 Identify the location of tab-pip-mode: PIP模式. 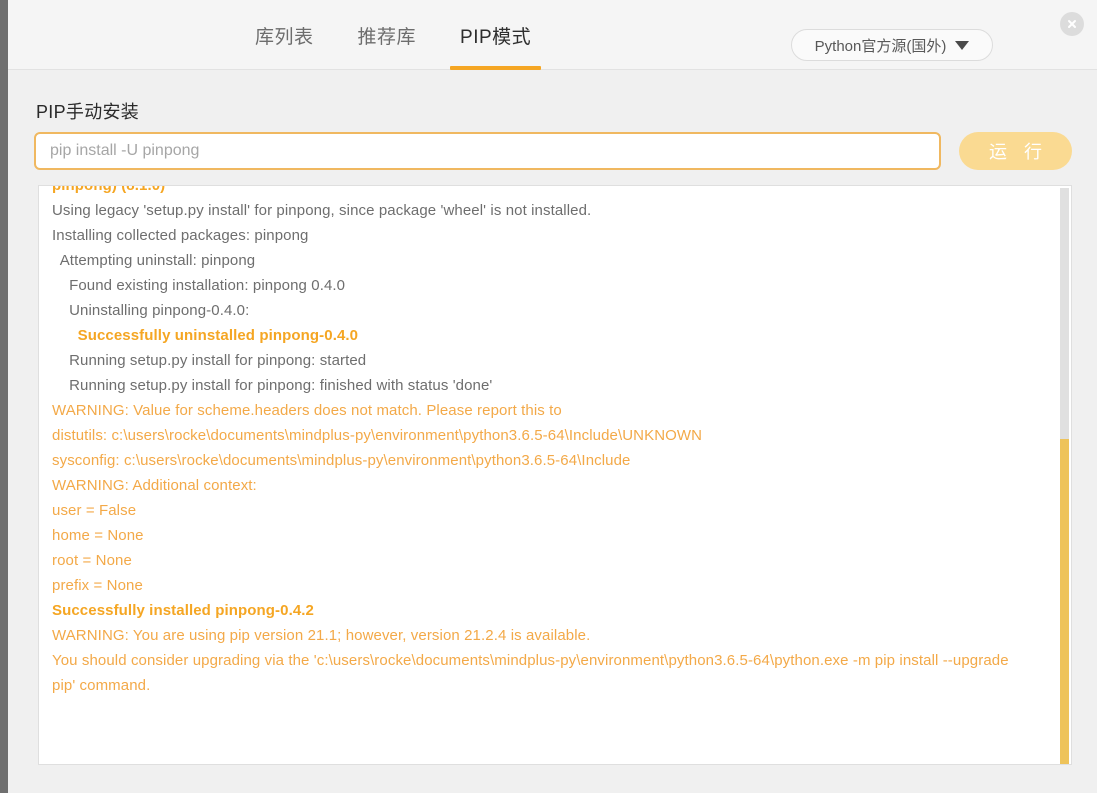
(495, 35).